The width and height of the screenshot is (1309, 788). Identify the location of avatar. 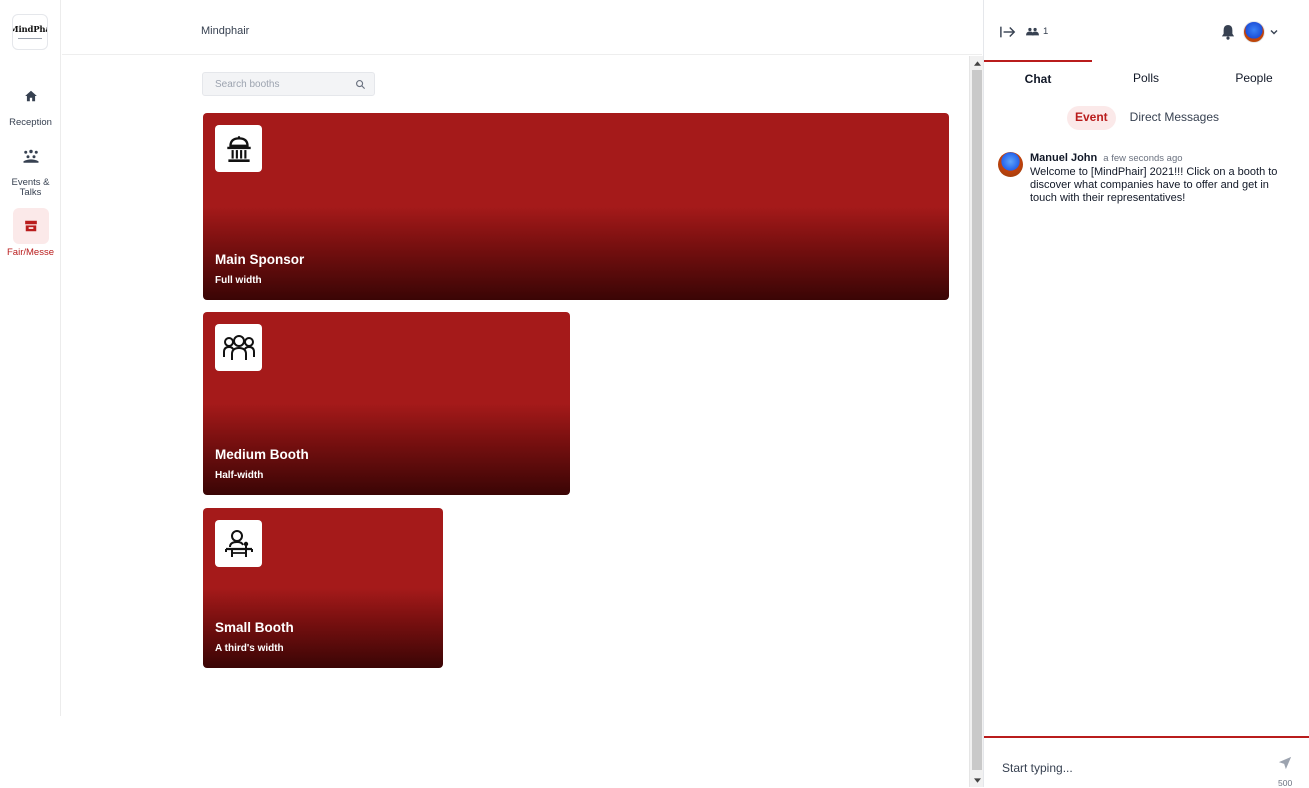
(1010, 164).